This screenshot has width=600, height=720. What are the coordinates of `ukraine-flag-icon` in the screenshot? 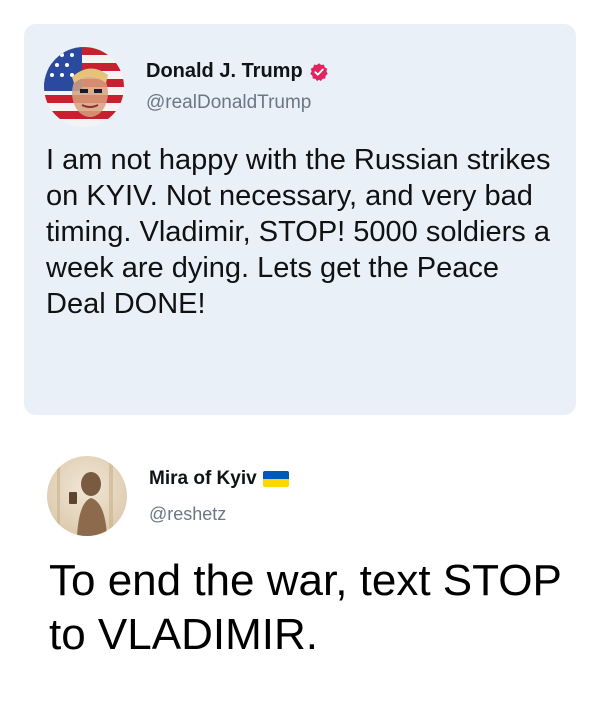 It's located at (275, 479).